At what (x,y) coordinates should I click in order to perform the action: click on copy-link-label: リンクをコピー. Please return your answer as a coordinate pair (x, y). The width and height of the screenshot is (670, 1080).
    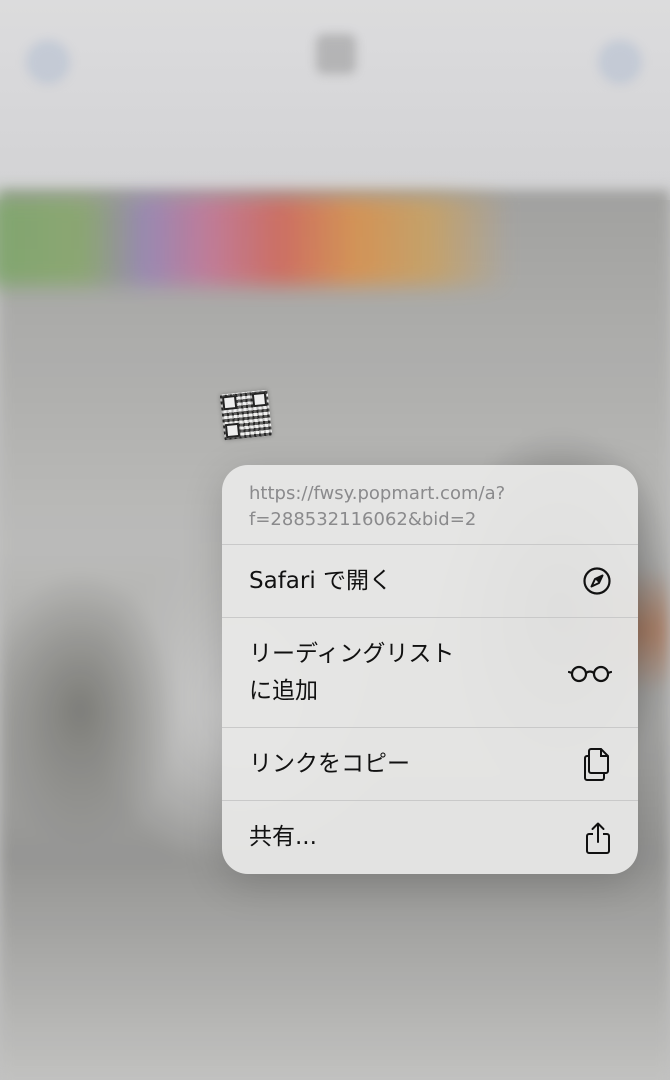
    Looking at the image, I should click on (329, 763).